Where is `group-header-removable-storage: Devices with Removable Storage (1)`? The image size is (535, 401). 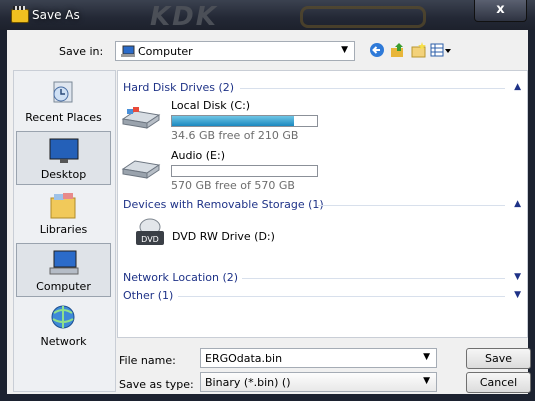
group-header-removable-storage: Devices with Removable Storage (1) is located at coordinates (223, 204).